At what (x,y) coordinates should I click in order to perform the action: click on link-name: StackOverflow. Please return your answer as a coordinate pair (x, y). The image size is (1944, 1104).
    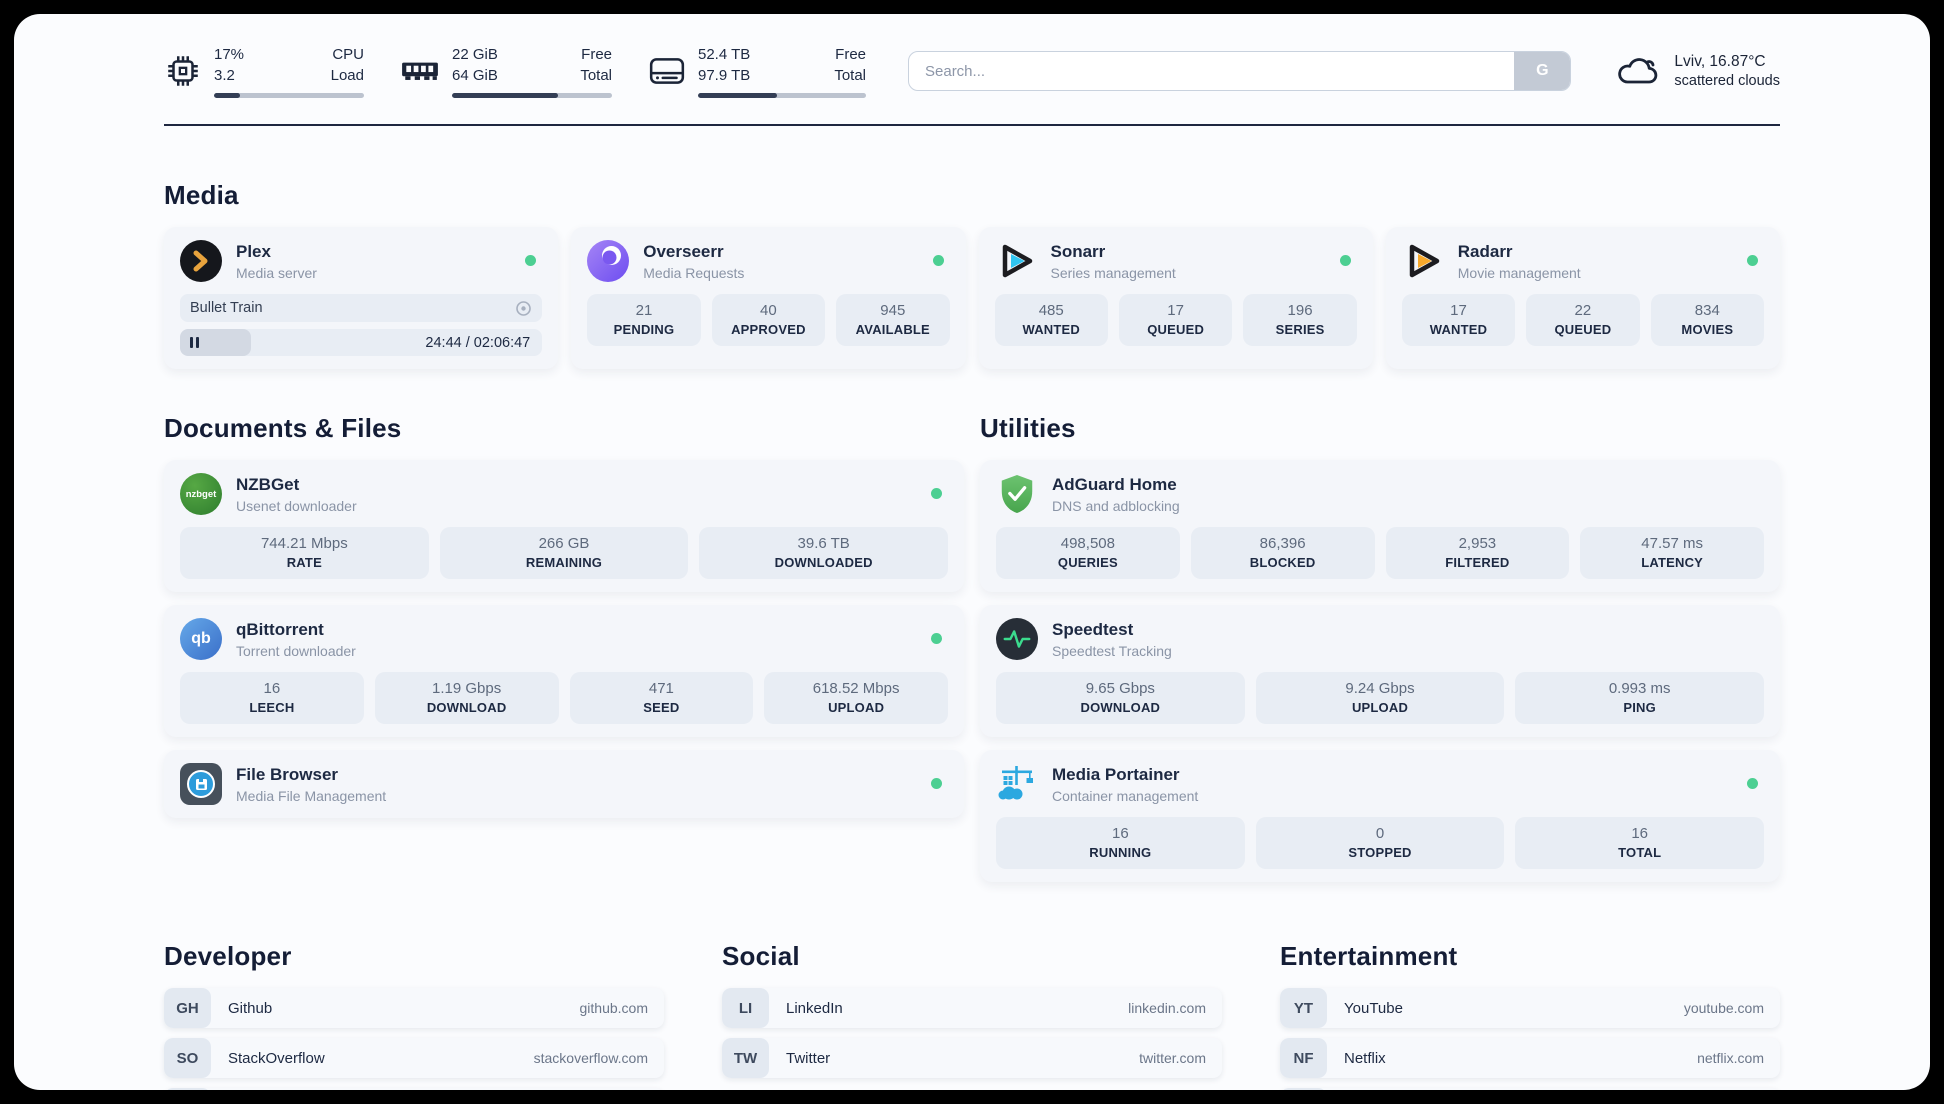
    Looking at the image, I should click on (276, 1058).